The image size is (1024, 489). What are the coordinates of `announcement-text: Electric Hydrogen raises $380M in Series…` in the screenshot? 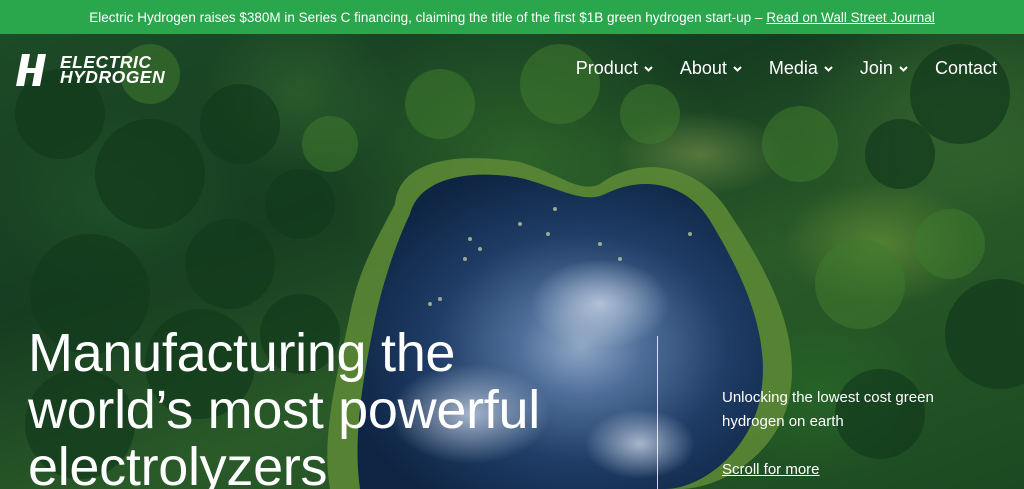 It's located at (426, 17).